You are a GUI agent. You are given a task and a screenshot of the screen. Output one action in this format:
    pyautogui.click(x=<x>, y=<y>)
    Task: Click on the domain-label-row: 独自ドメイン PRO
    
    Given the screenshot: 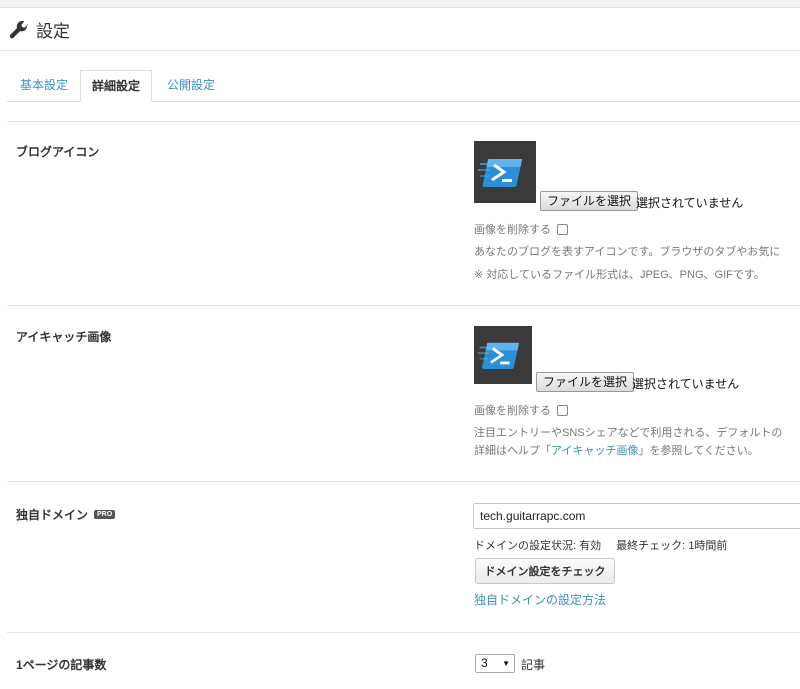 What is the action you would take?
    pyautogui.click(x=66, y=514)
    